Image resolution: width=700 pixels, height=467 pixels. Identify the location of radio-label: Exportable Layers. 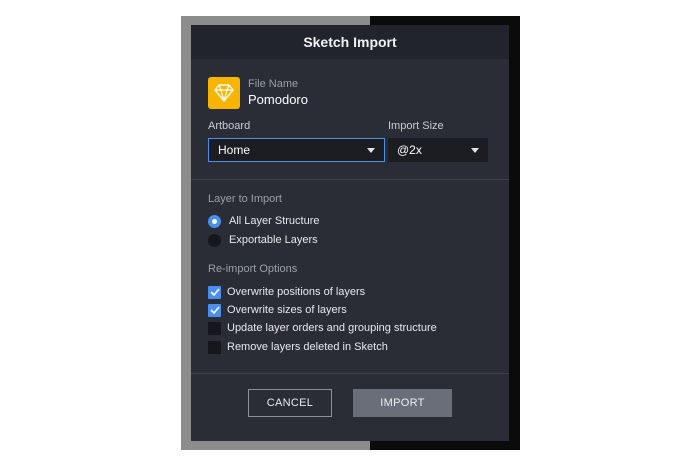
(273, 240).